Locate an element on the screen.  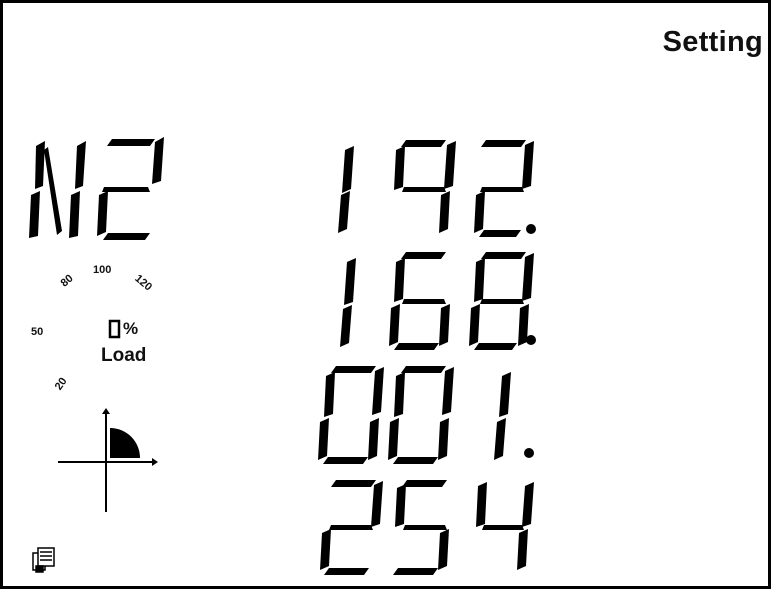
ip-octet-3-digits is located at coordinates (426, 415).